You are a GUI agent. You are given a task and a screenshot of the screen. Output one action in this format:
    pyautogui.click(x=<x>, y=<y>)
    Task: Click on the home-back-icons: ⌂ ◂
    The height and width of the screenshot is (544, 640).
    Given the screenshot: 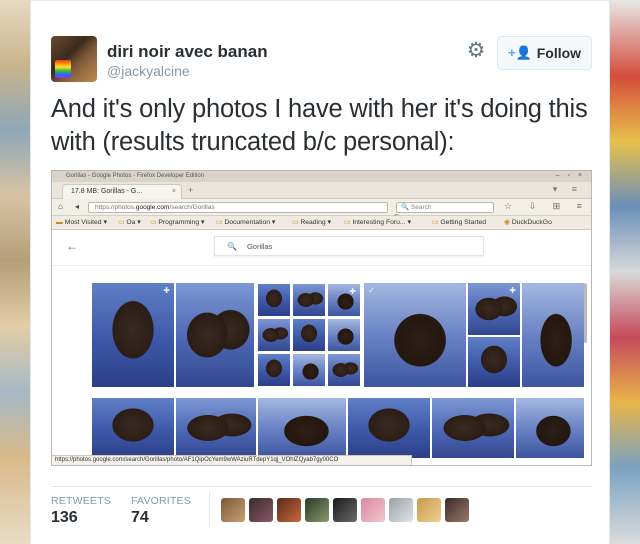 What is the action you would take?
    pyautogui.click(x=71, y=206)
    